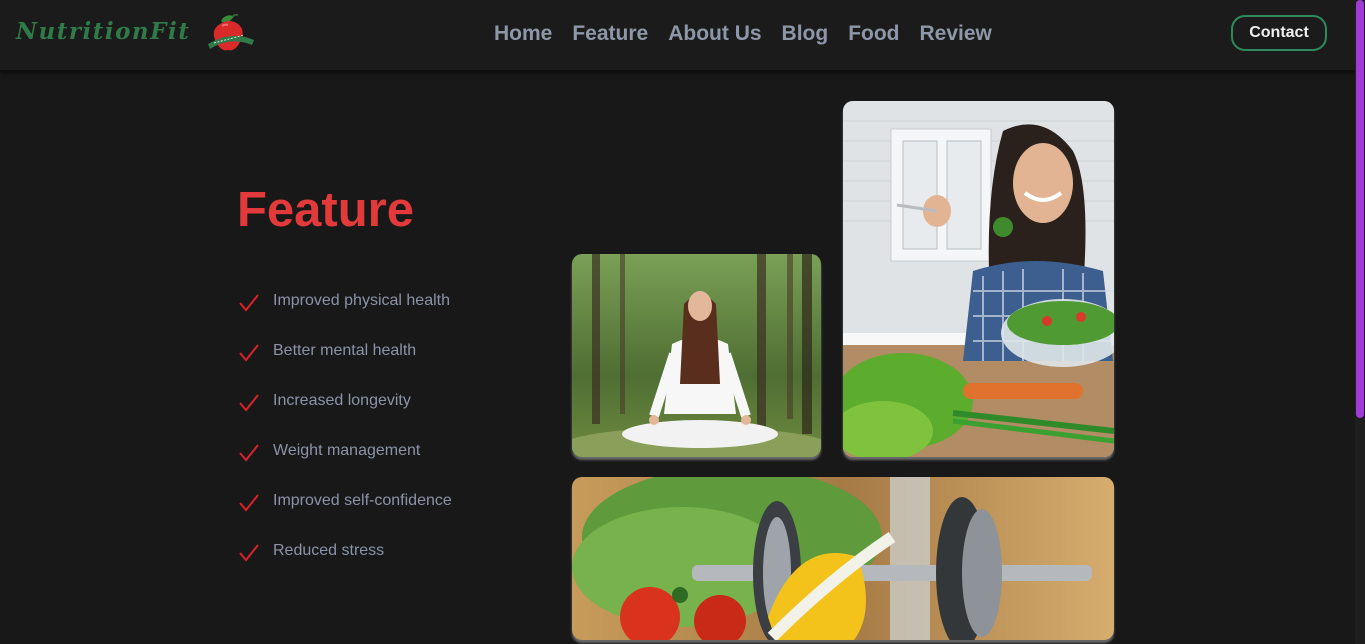 This screenshot has width=1365, height=644. I want to click on feature-item-label: Better mental health, so click(345, 350).